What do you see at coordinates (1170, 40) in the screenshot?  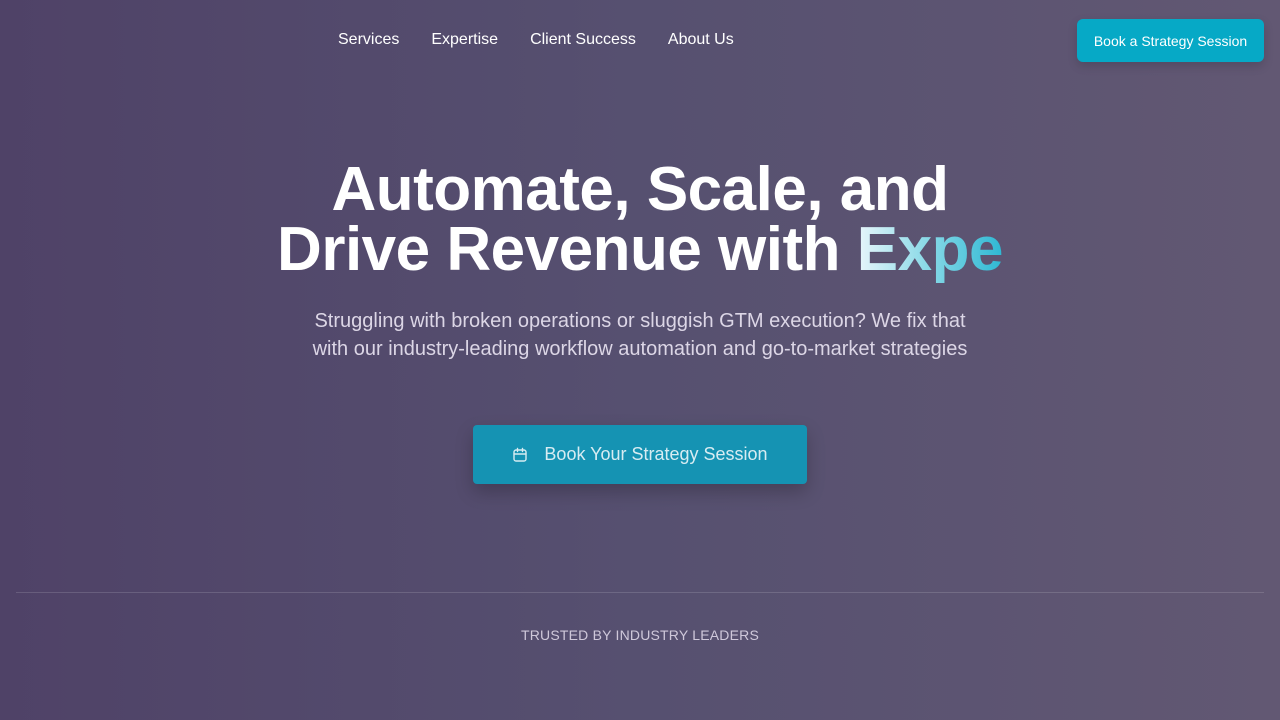 I see `book-strategy-session-button: Book a Strategy Session` at bounding box center [1170, 40].